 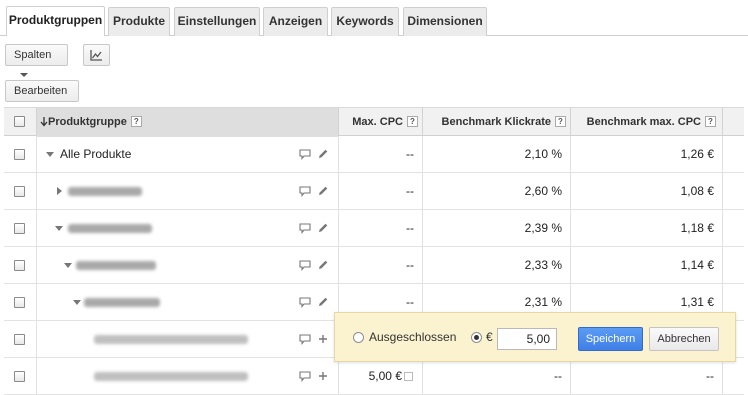 What do you see at coordinates (413, 337) in the screenshot?
I see `excluded-label: Ausgeschlossen` at bounding box center [413, 337].